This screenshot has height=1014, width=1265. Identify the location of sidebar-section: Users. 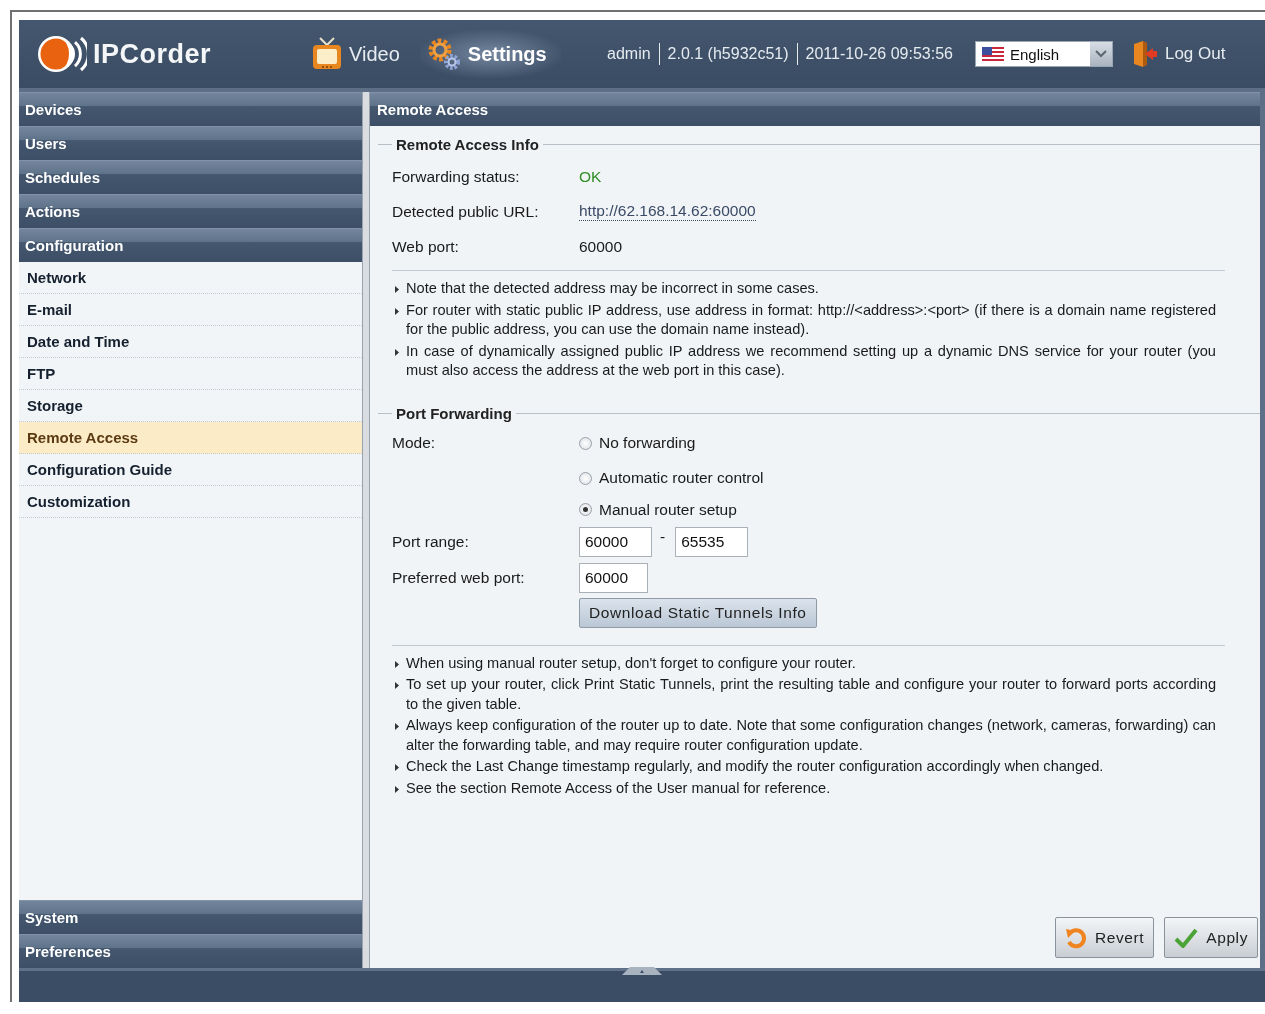
(190, 143).